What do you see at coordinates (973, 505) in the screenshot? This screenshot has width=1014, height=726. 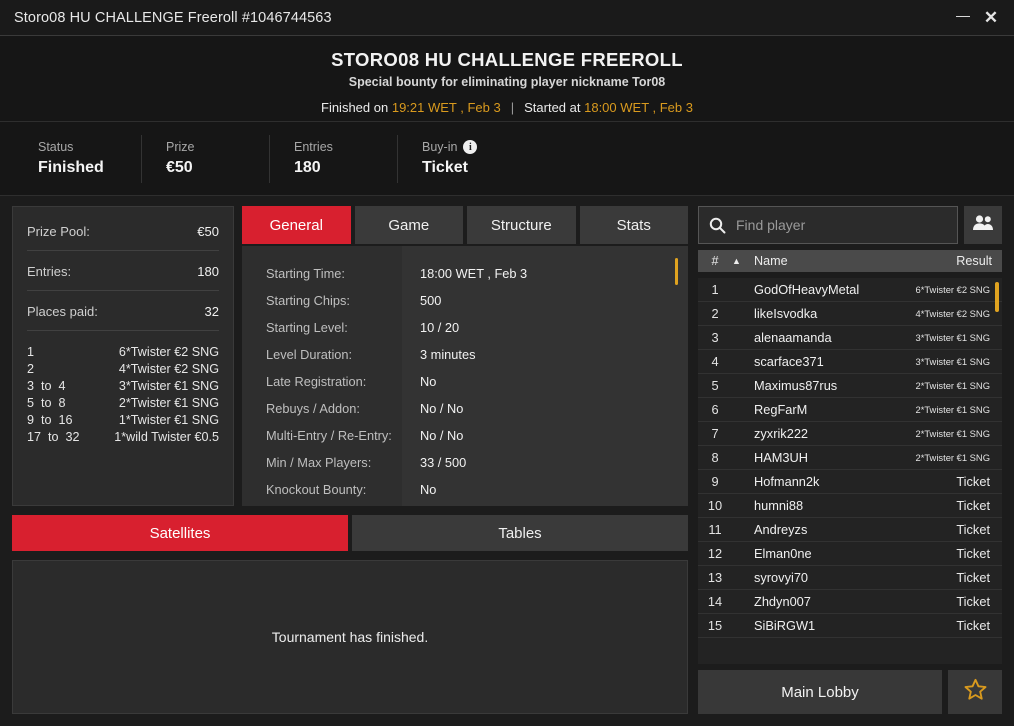 I see `player-result: Ticket` at bounding box center [973, 505].